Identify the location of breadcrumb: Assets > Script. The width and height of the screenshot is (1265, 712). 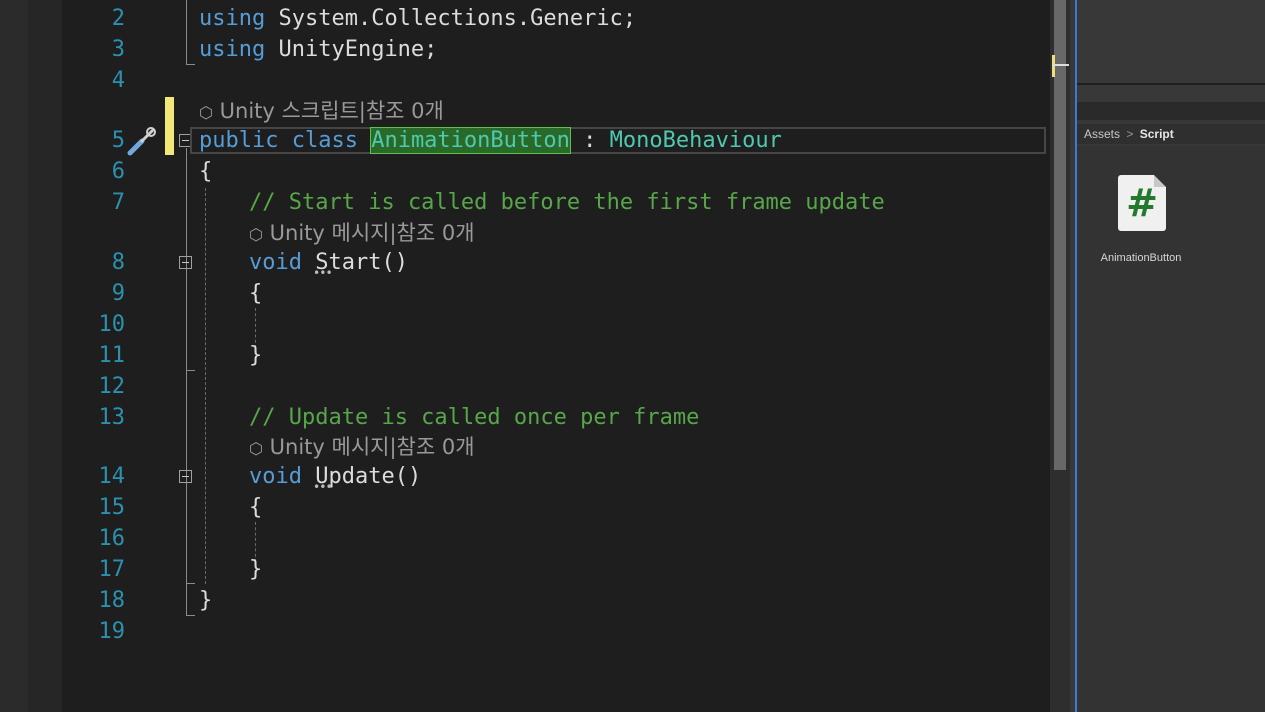
(1171, 134).